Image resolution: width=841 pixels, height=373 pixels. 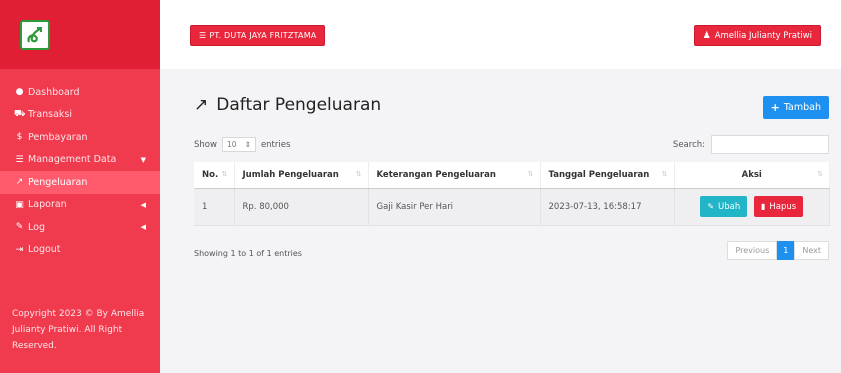 I want to click on page-1-button: 1, so click(x=786, y=250).